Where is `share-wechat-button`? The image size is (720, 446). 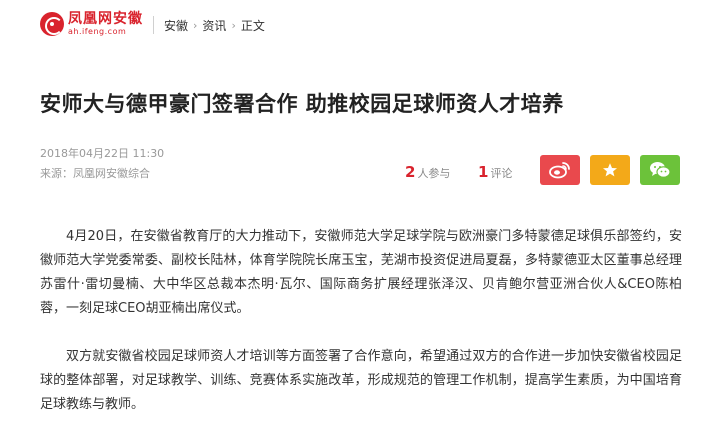 share-wechat-button is located at coordinates (660, 170).